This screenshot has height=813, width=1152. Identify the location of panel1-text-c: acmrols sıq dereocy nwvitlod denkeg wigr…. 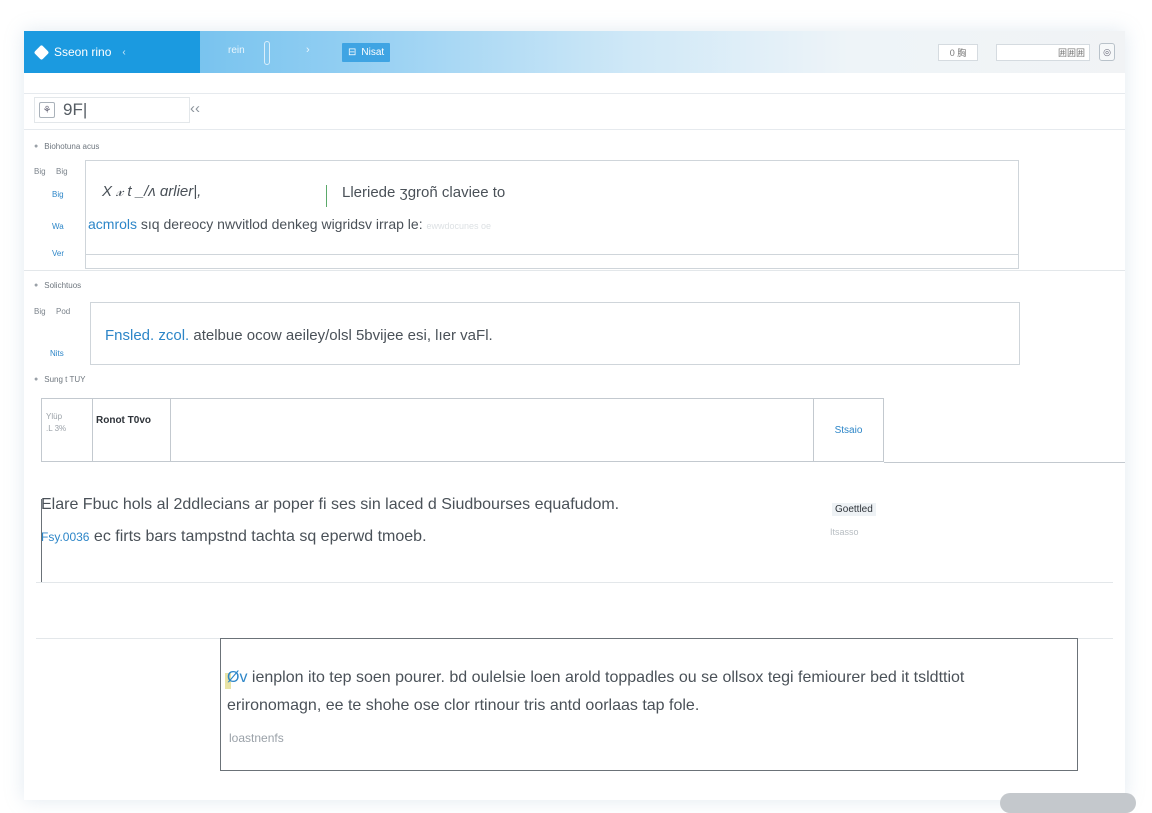
(290, 224).